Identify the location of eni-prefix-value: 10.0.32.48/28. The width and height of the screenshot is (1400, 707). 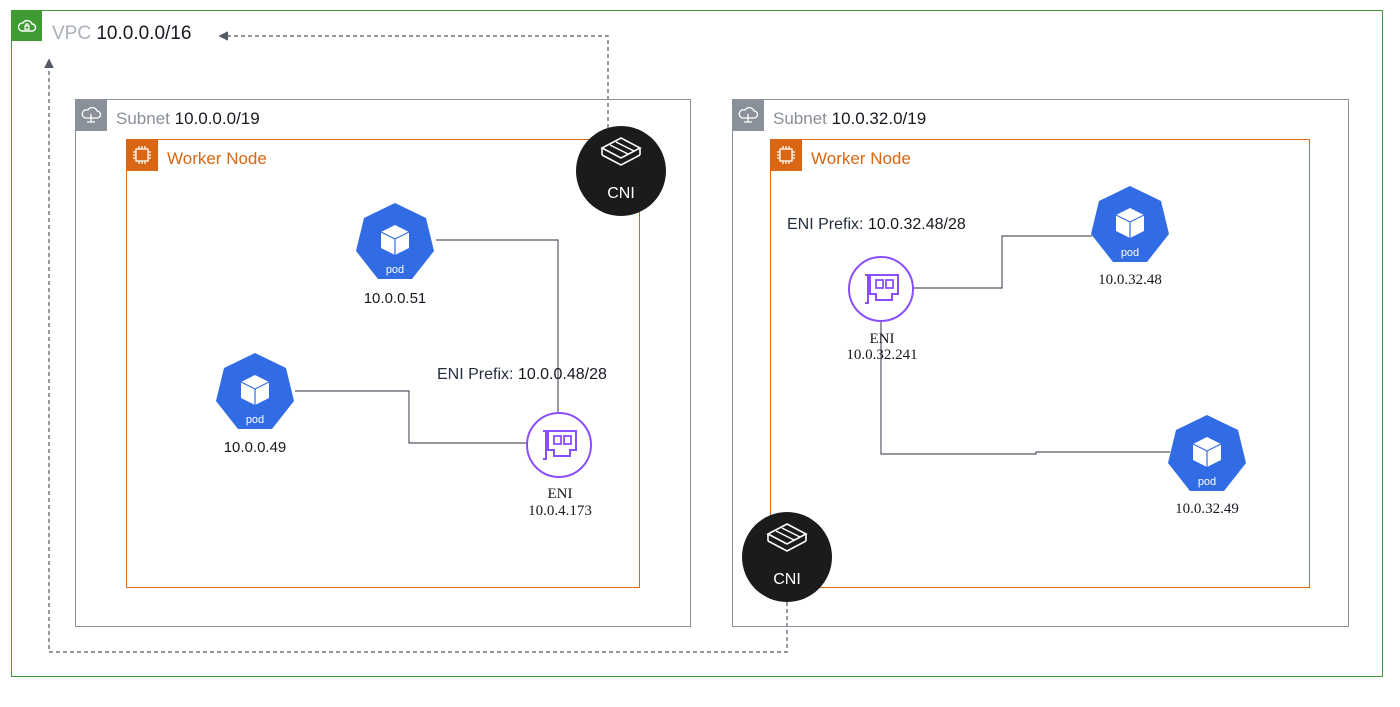
(916, 224).